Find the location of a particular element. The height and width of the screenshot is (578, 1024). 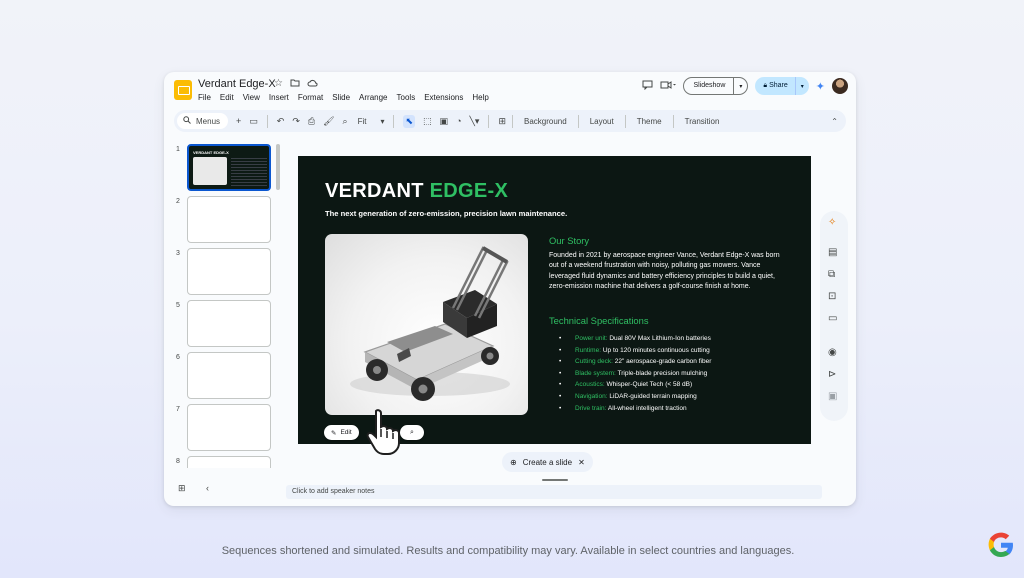

image-insert-icon: ⊡ is located at coordinates (832, 296).